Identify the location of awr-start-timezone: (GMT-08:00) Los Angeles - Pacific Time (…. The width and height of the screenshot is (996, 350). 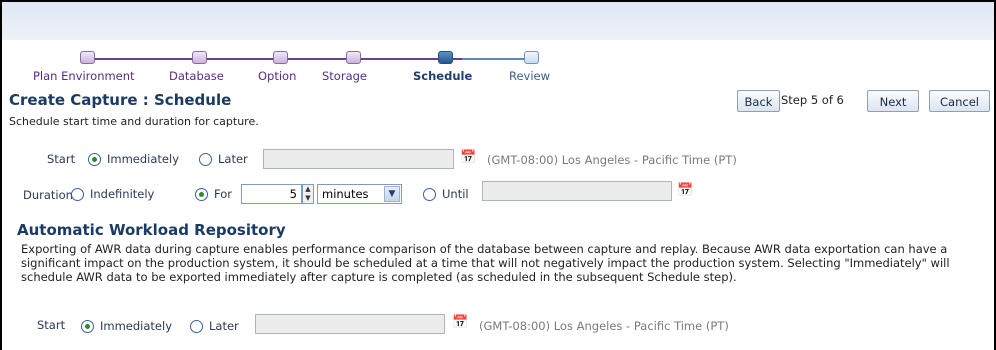
(604, 326).